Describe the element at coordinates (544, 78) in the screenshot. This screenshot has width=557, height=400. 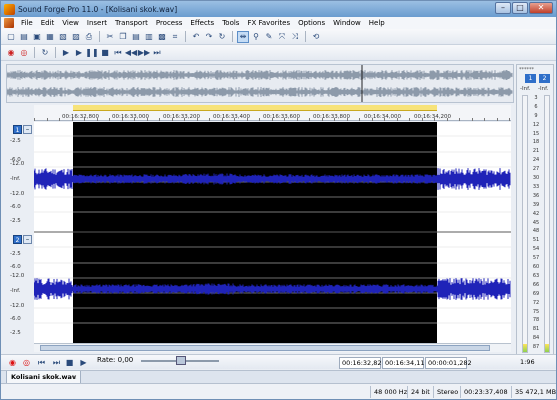
I see `meter-channel-2-button: 2` at that location.